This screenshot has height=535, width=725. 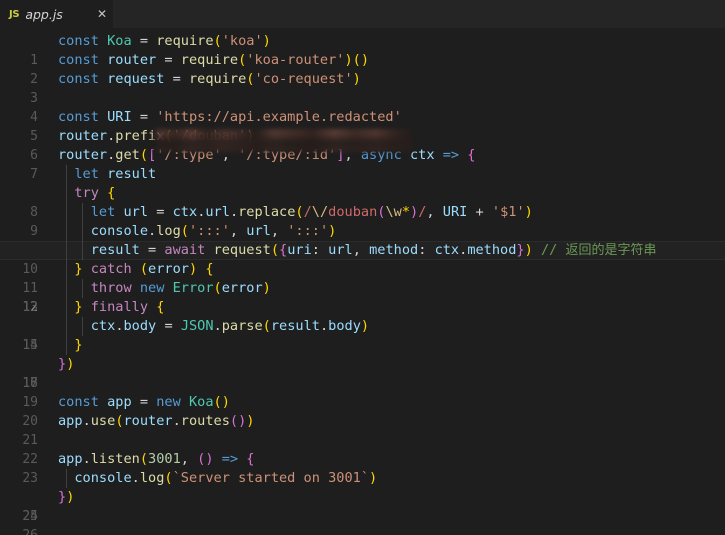 I want to click on close-icon: ✕, so click(x=95, y=14).